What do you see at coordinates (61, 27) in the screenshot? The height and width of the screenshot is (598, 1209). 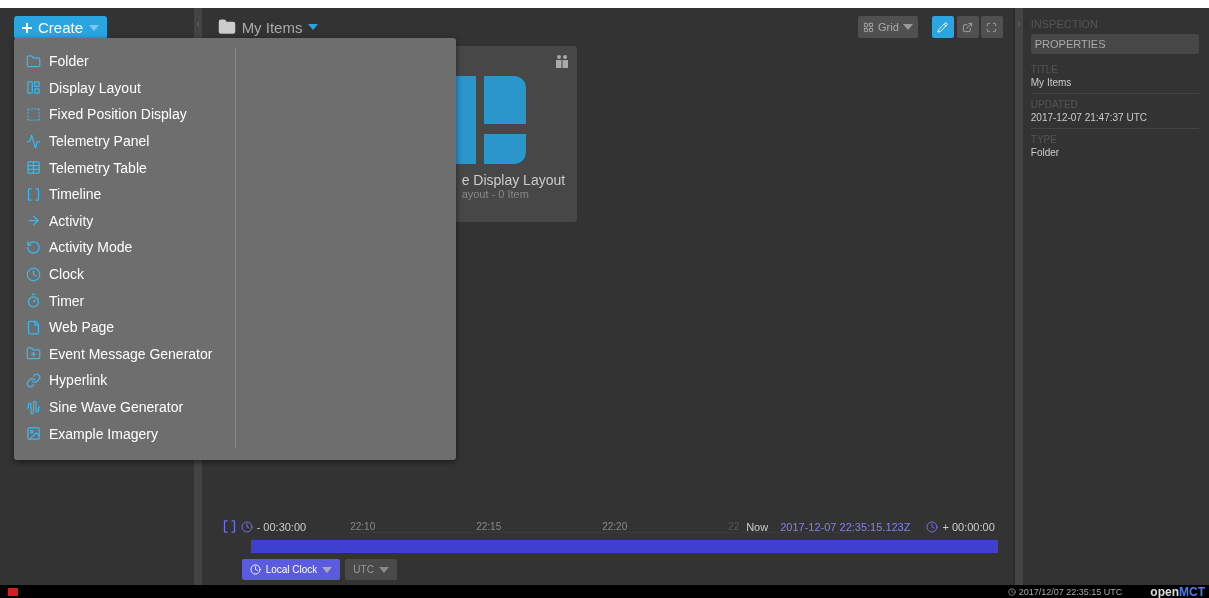 I see `create-button: Create` at bounding box center [61, 27].